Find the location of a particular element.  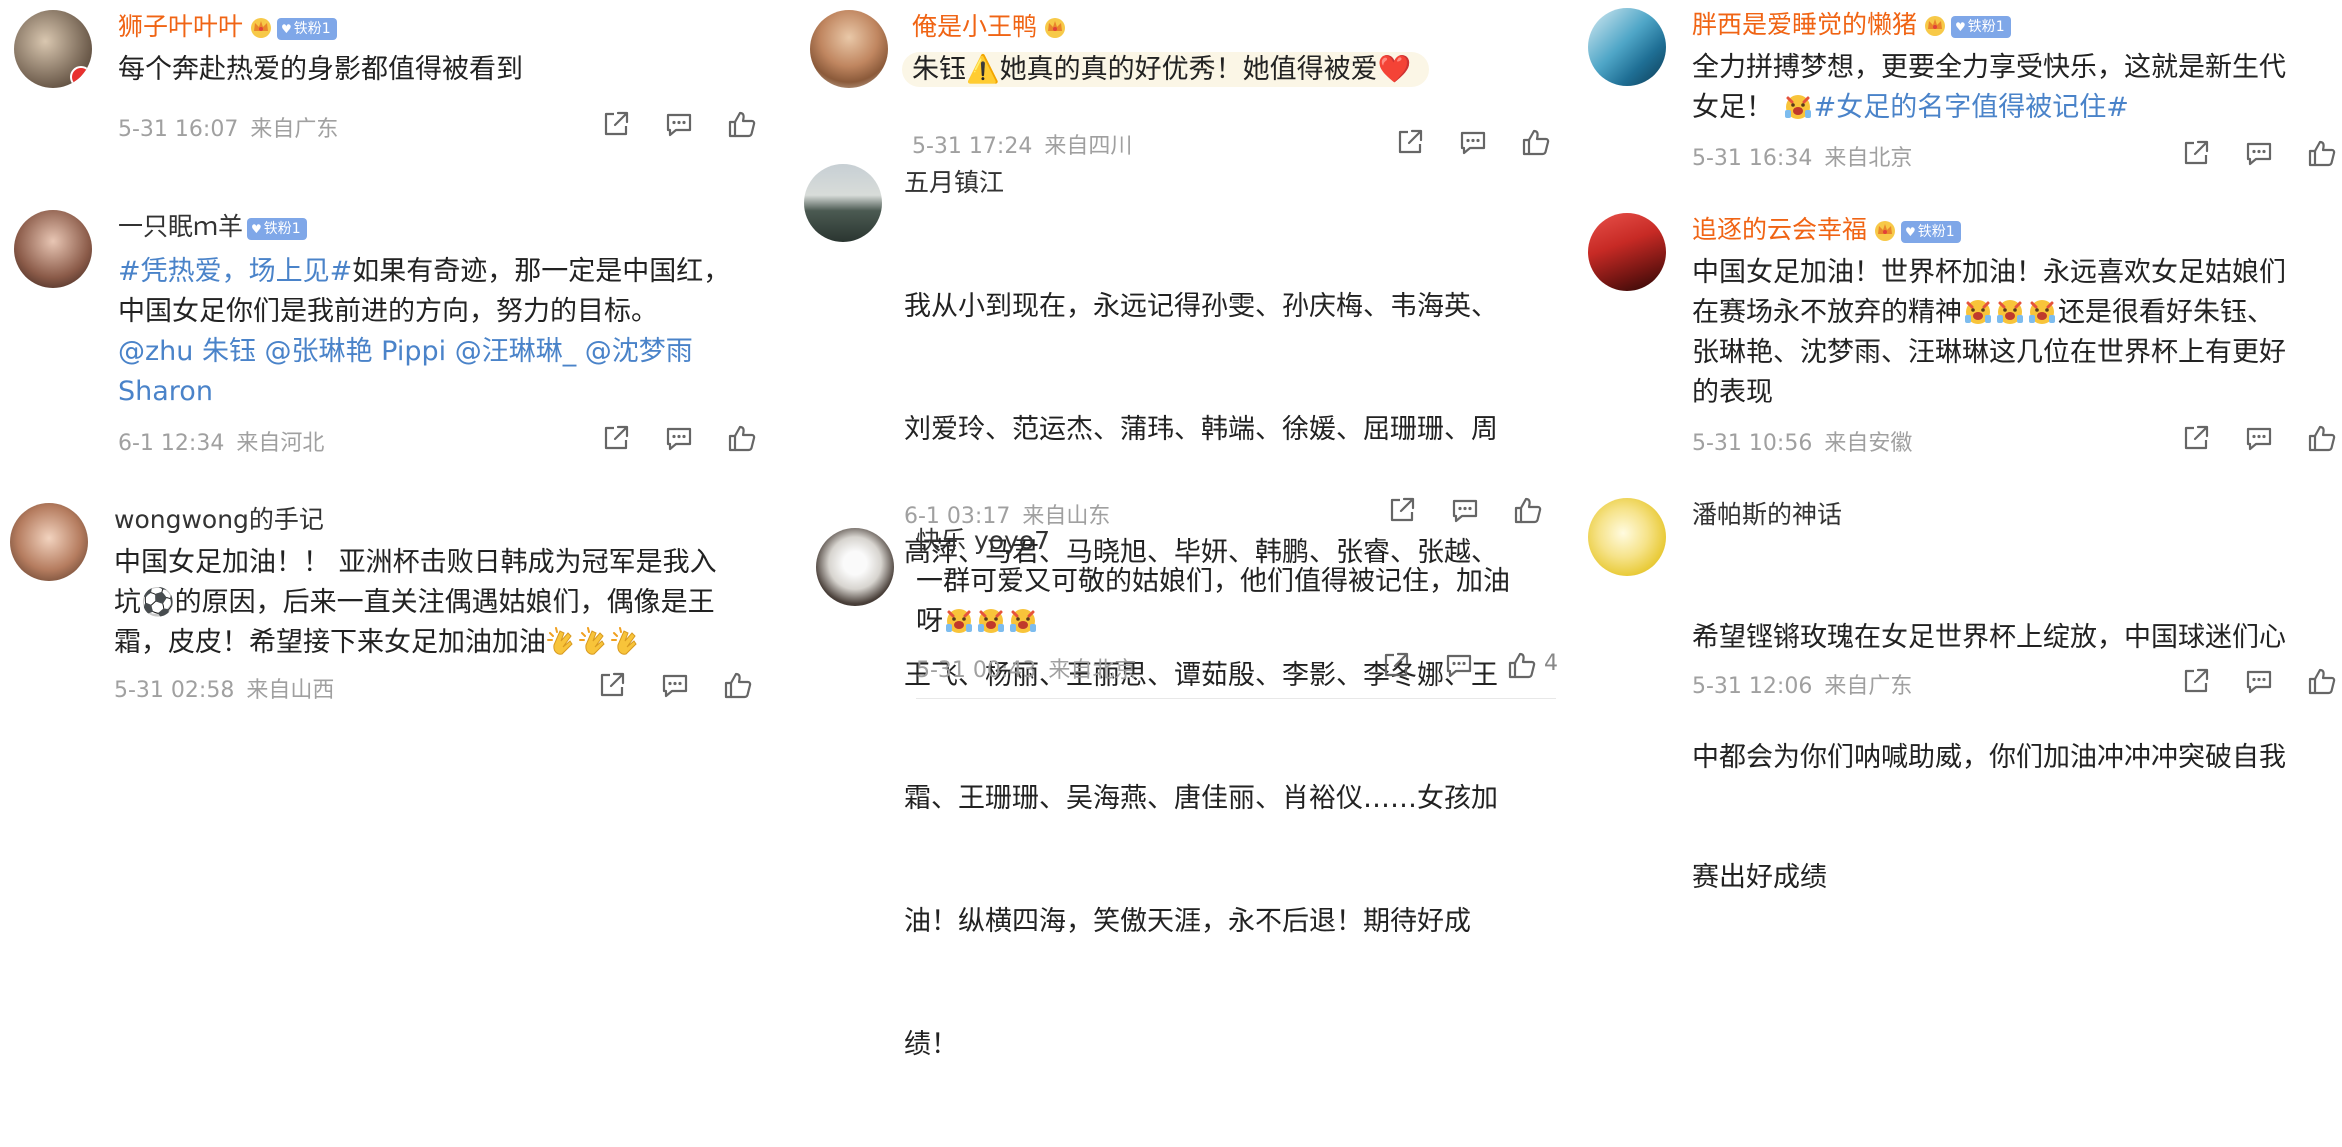

username-link: wongwong的手记 is located at coordinates (219, 520).